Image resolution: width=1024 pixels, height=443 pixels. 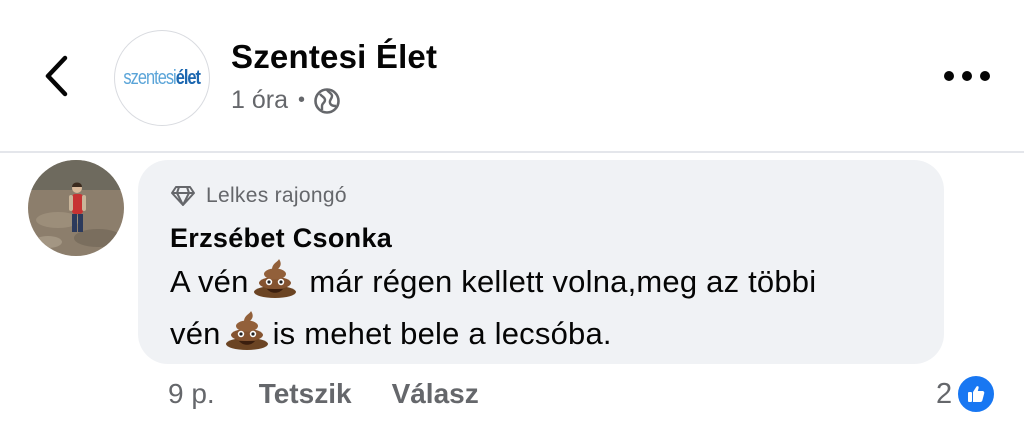 I want to click on badge-label: Lelkes rajongó, so click(x=276, y=195).